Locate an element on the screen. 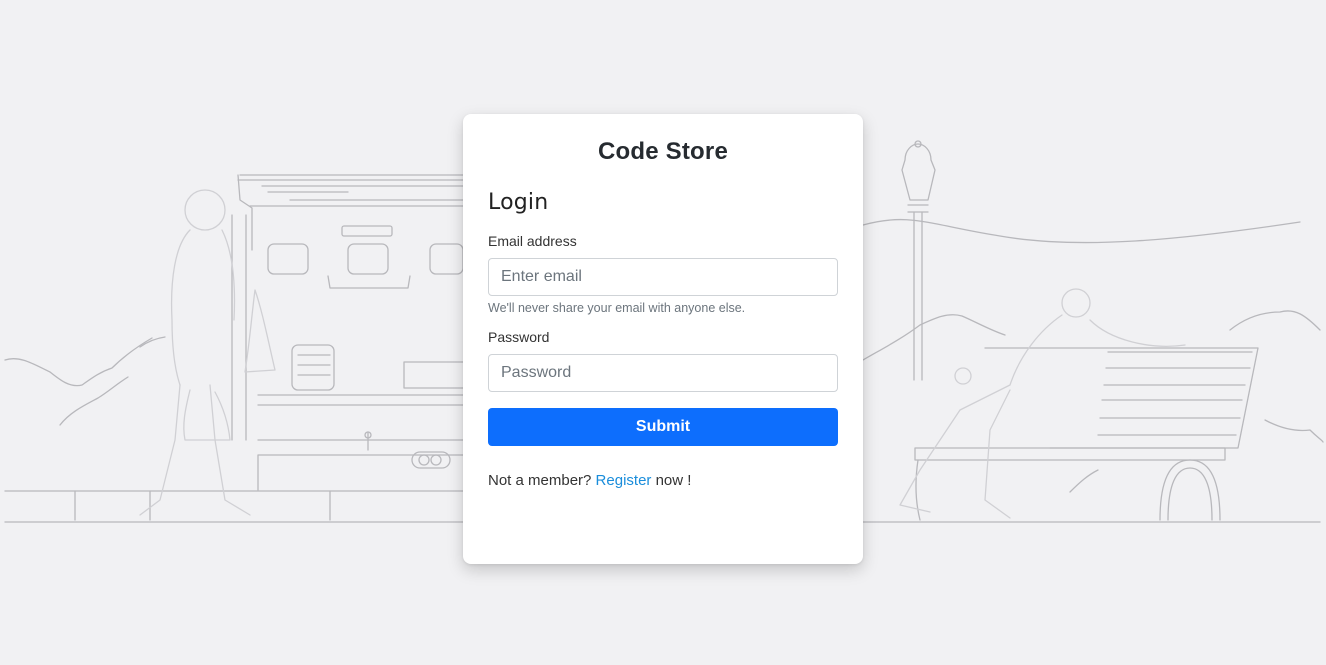 This screenshot has height=665, width=1326. email-field is located at coordinates (663, 277).